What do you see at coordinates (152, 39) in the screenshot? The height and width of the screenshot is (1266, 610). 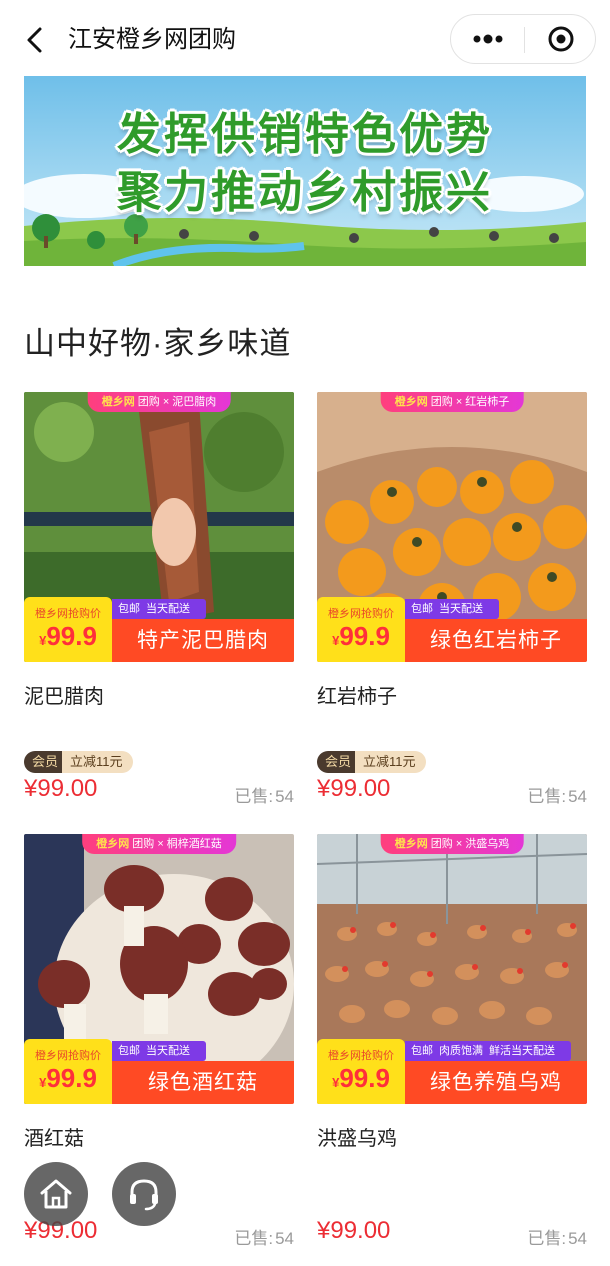 I see `page-title: 江安橙乡网团购` at bounding box center [152, 39].